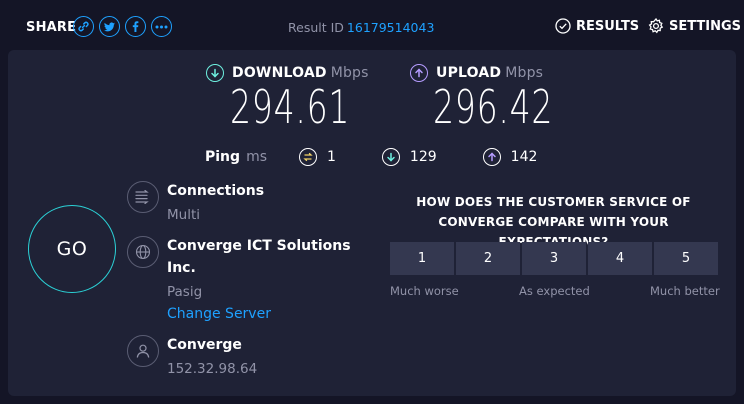  Describe the element at coordinates (331, 157) in the screenshot. I see `ping-jitter-value: 1` at that location.